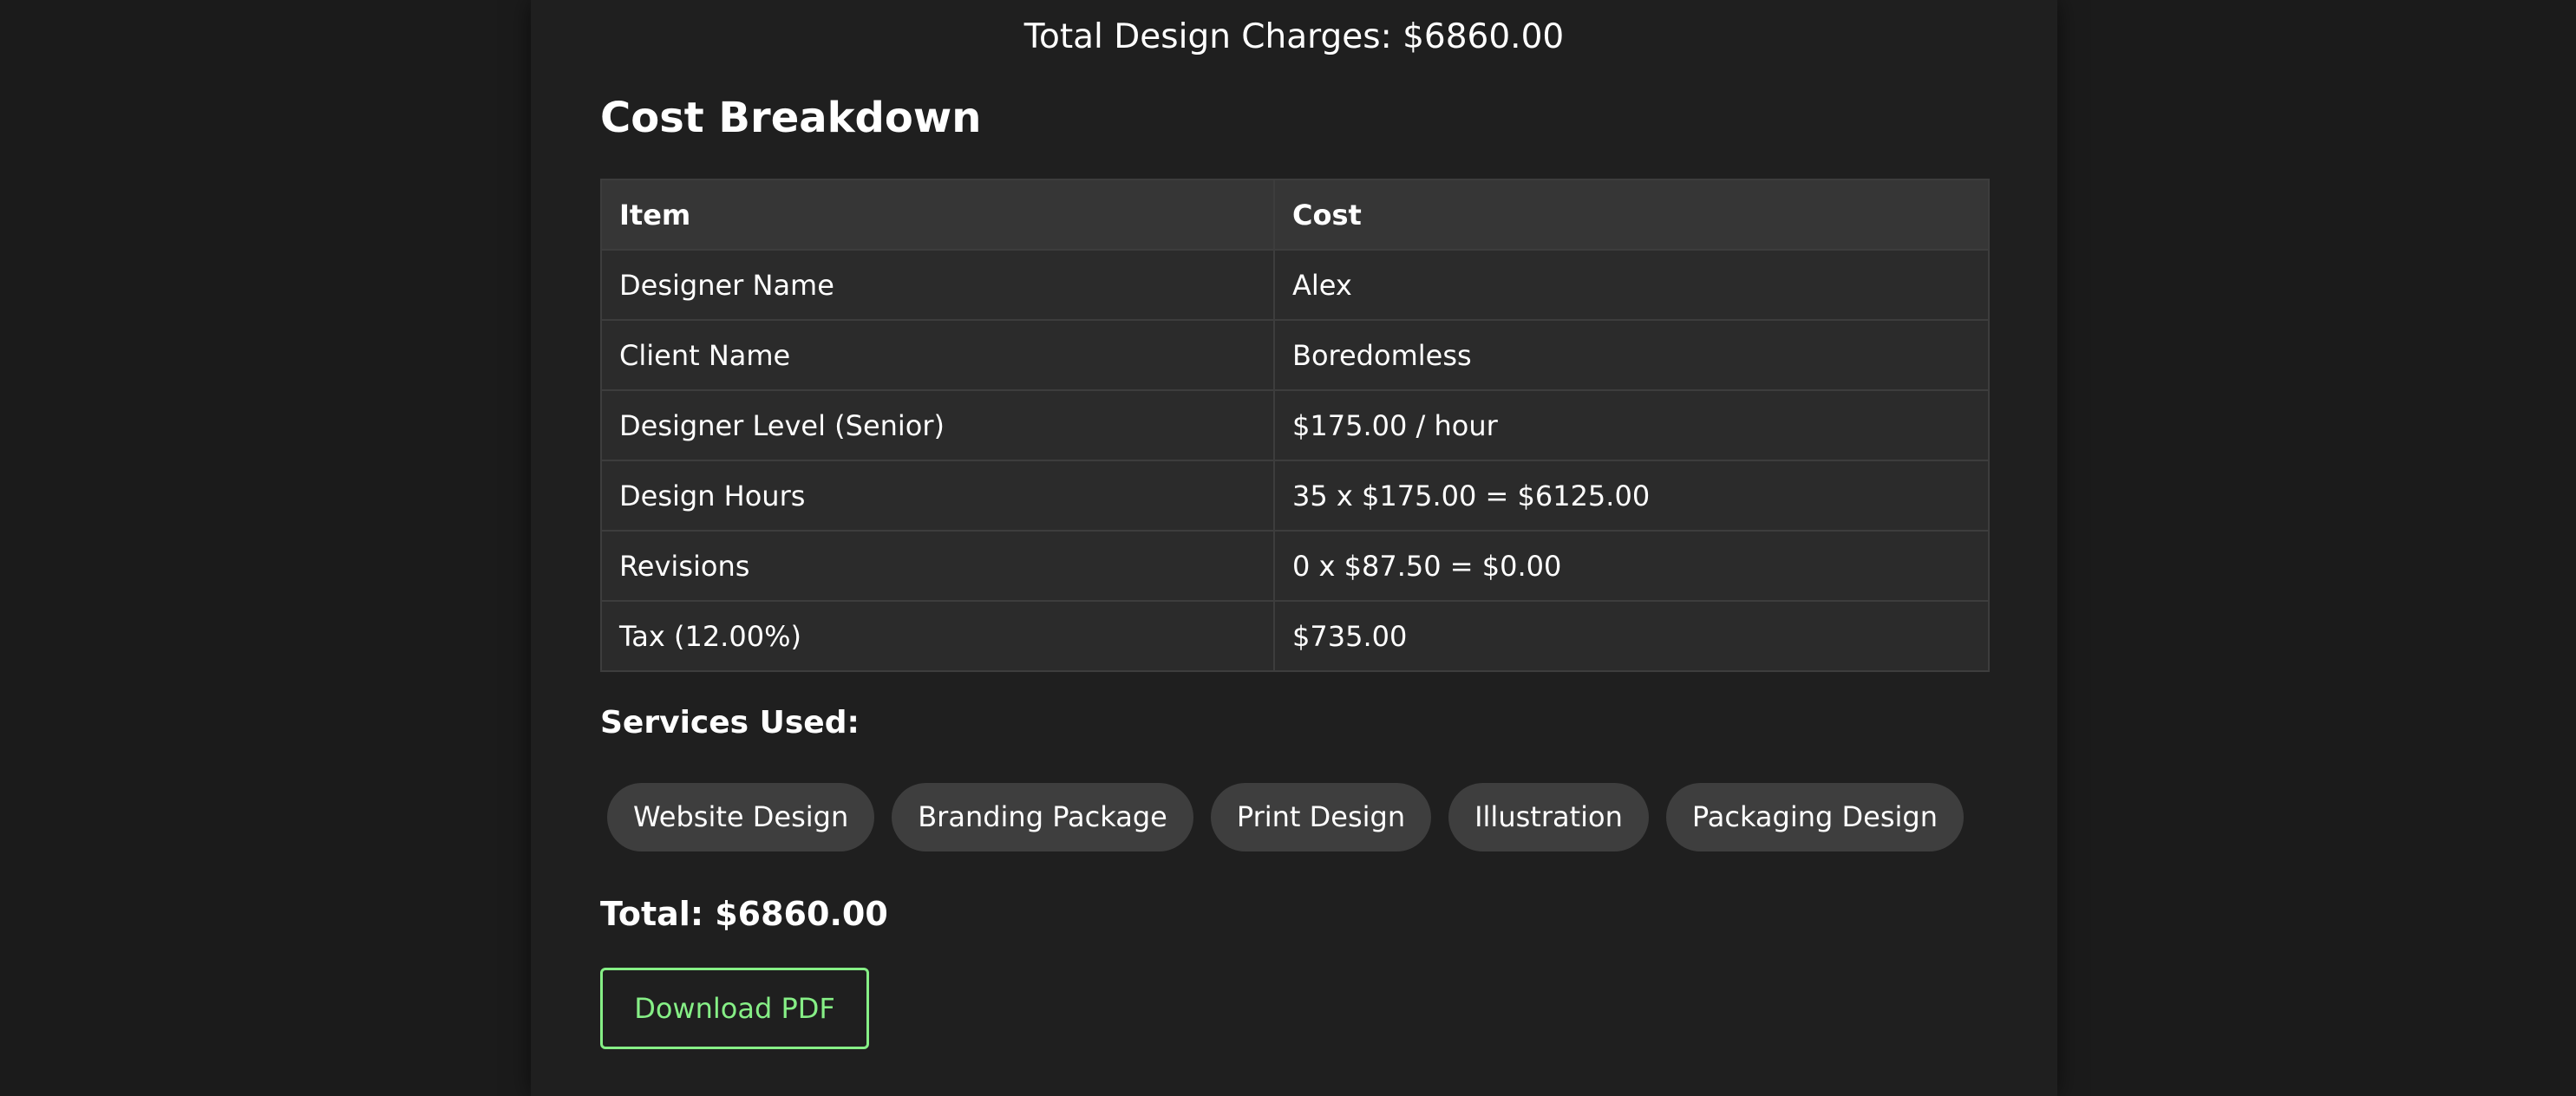 Image resolution: width=2576 pixels, height=1096 pixels. I want to click on row-cost-cell: Alex, so click(1631, 285).